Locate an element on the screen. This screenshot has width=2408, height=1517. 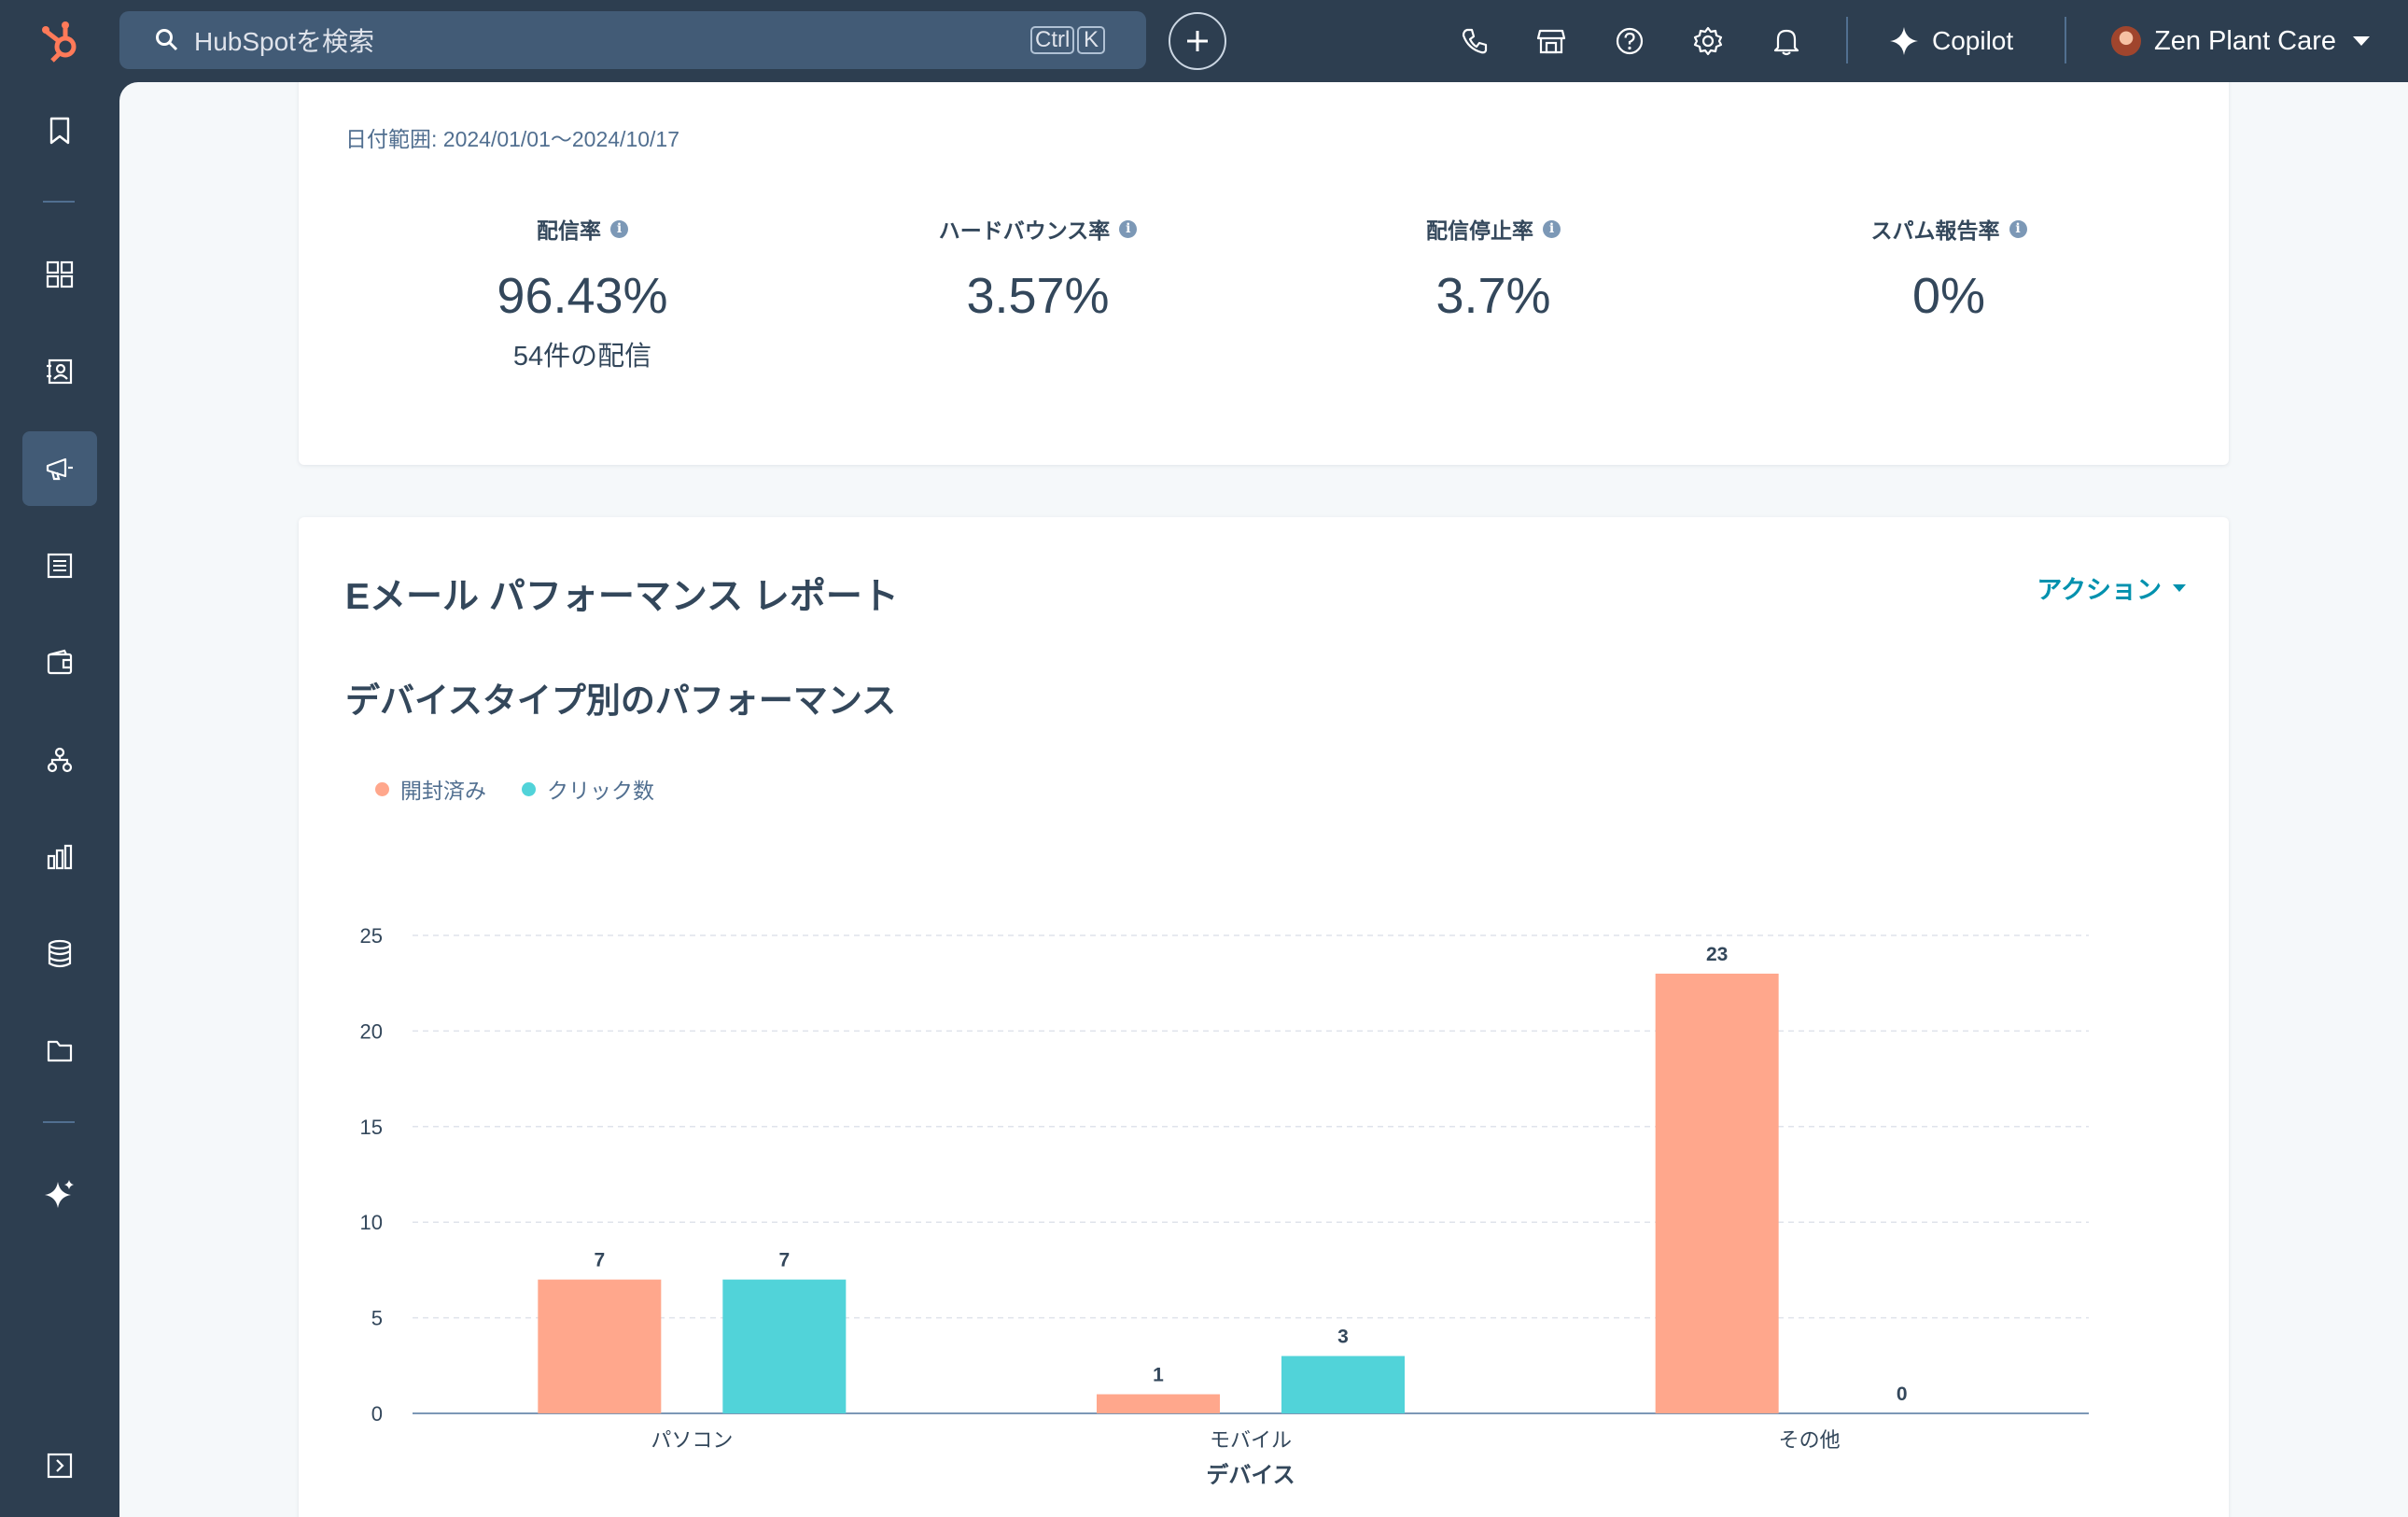
copilot-label: Copilot is located at coordinates (1973, 40).